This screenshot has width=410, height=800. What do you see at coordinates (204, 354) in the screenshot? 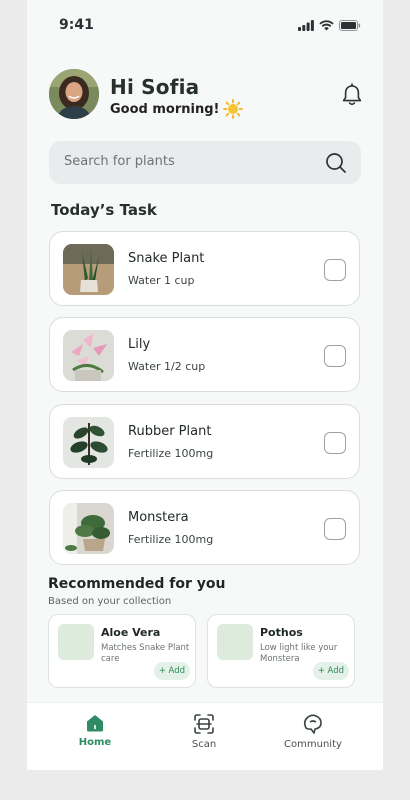
I see `task-card-lily: Lily Water 1/2 cup` at bounding box center [204, 354].